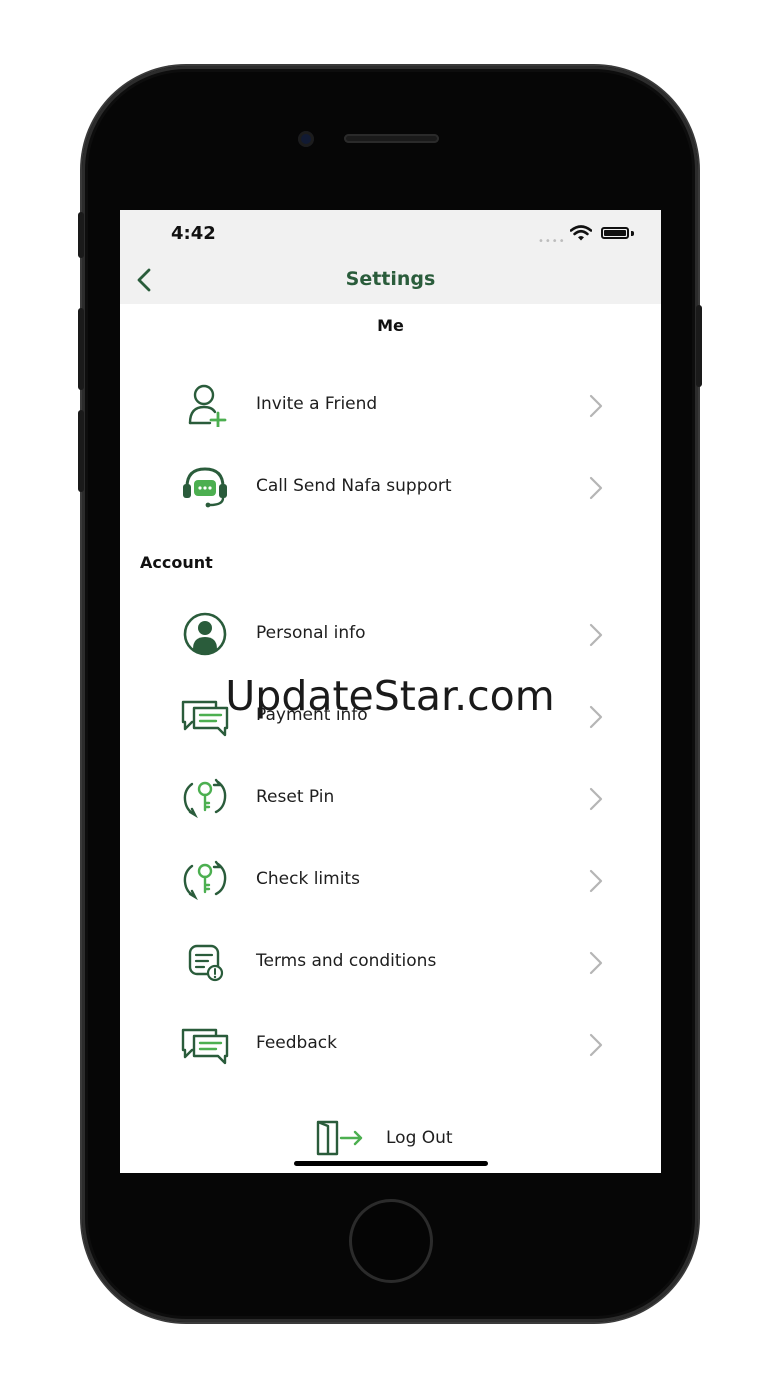  Describe the element at coordinates (390, 279) in the screenshot. I see `page-title: Settings` at that location.